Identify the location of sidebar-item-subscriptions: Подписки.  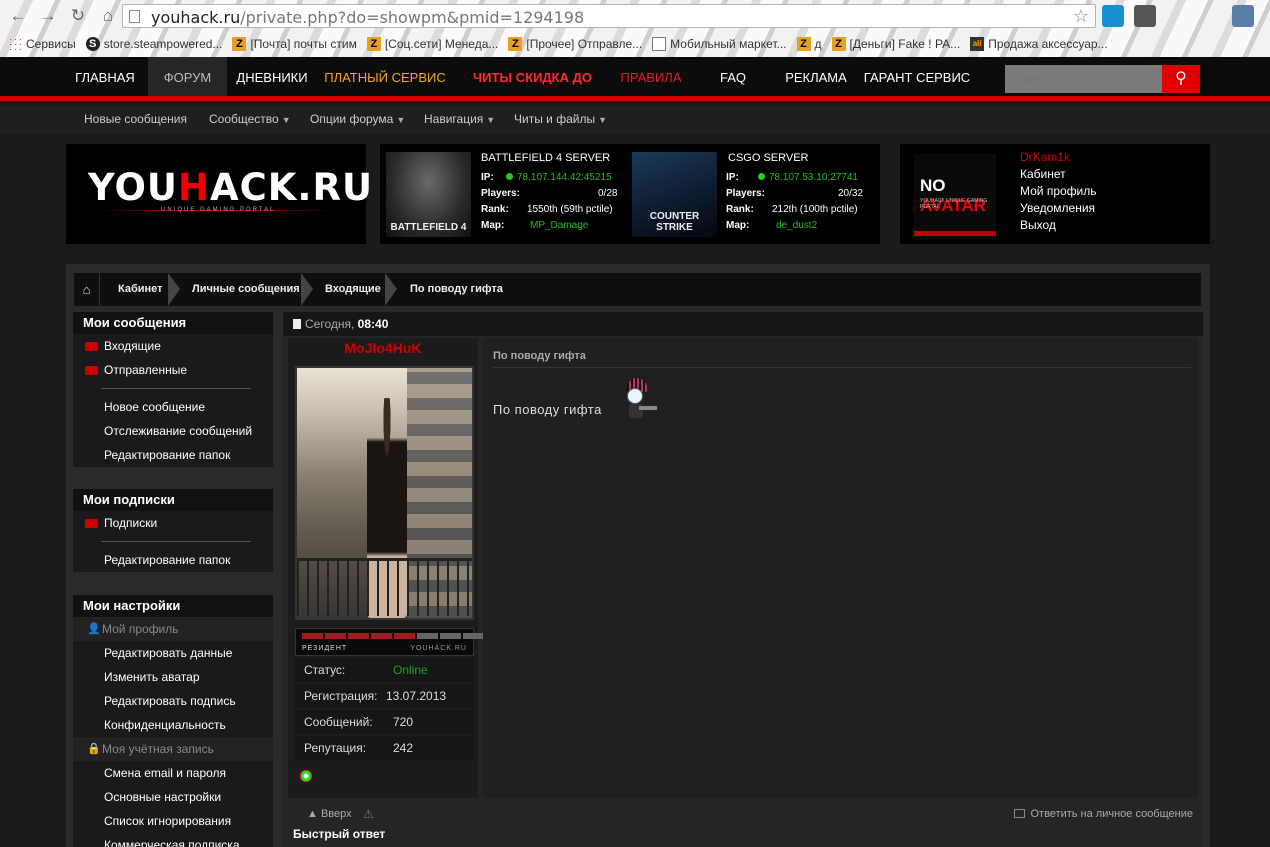
(173, 523).